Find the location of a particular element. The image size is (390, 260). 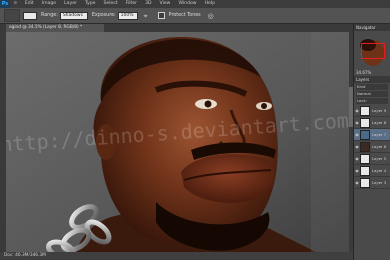

layer-row: ◉ Layer 4 is located at coordinates (372, 171).